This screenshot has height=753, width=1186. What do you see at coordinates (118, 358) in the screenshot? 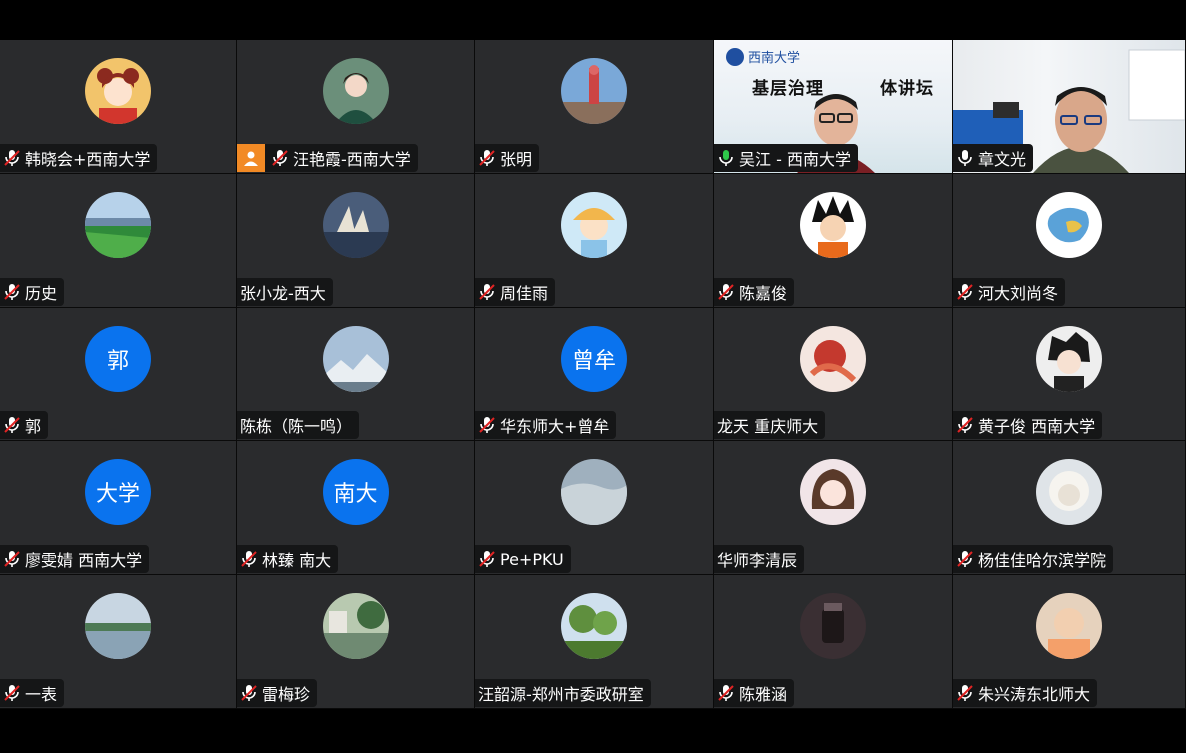
I see `letter-avatar: 郭` at bounding box center [118, 358].